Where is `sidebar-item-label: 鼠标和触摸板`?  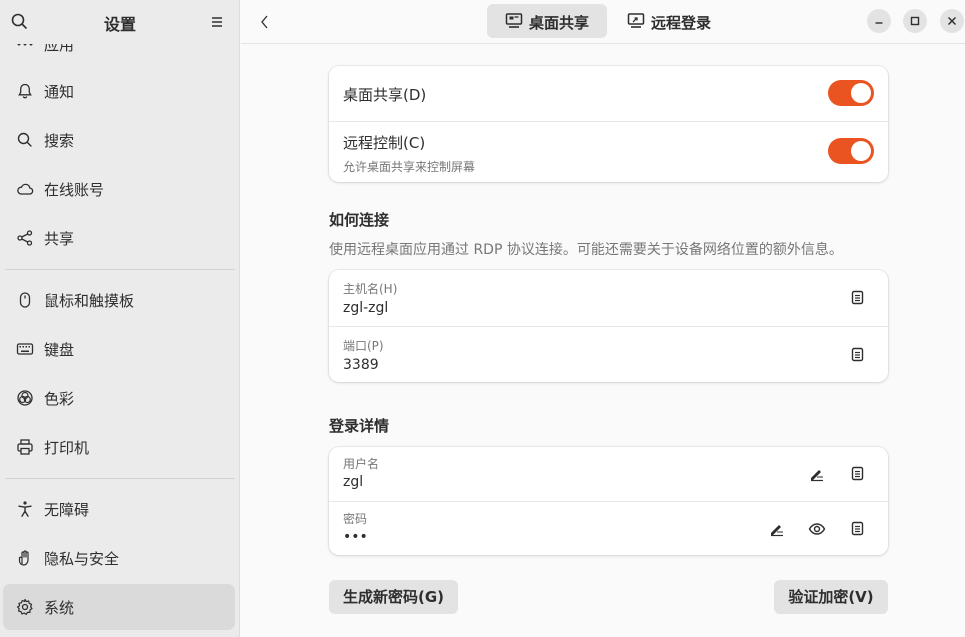 sidebar-item-label: 鼠标和触摸板 is located at coordinates (89, 301).